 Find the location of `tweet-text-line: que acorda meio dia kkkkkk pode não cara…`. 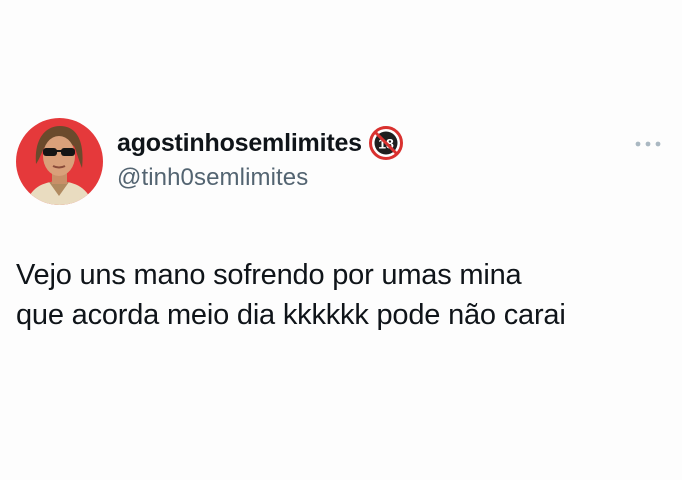

tweet-text-line: que acorda meio dia kkkkkk pode não cara… is located at coordinates (291, 315).